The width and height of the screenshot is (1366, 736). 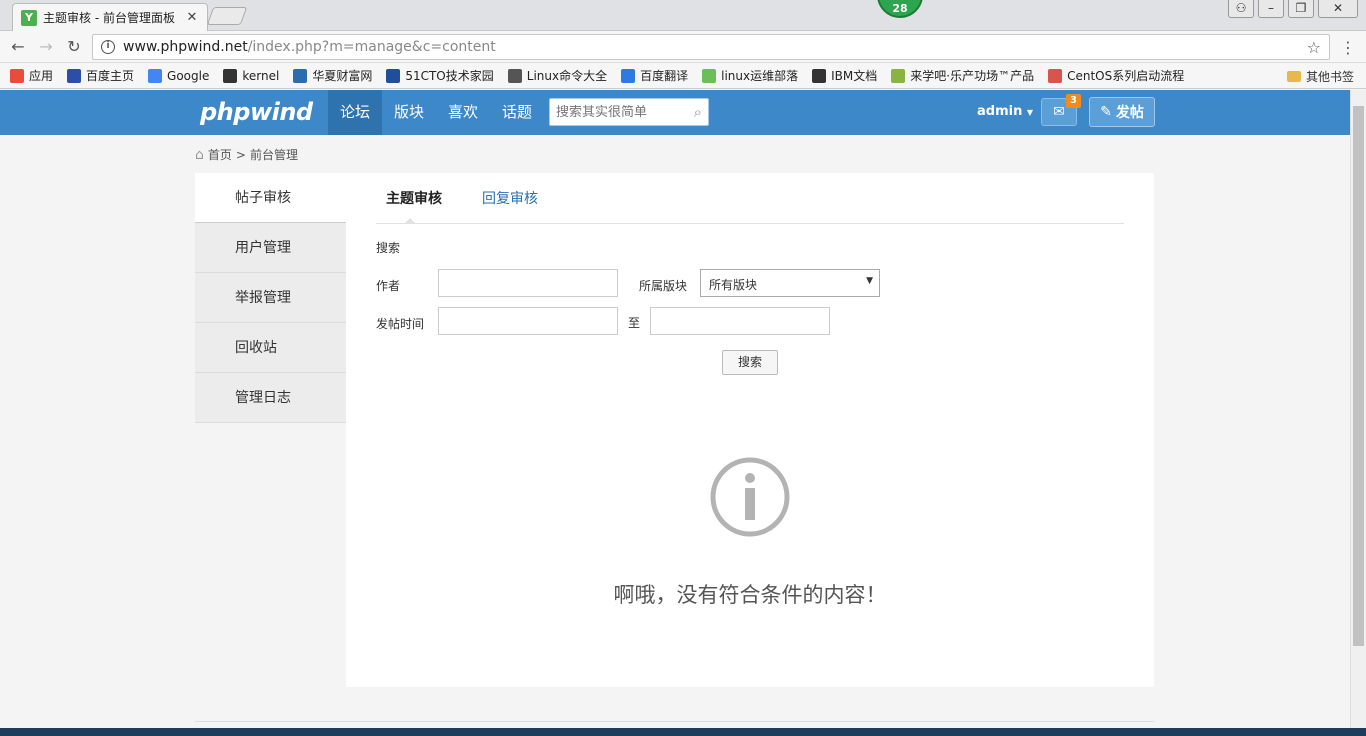 What do you see at coordinates (1358, 376) in the screenshot?
I see `scrollbar-thumb` at bounding box center [1358, 376].